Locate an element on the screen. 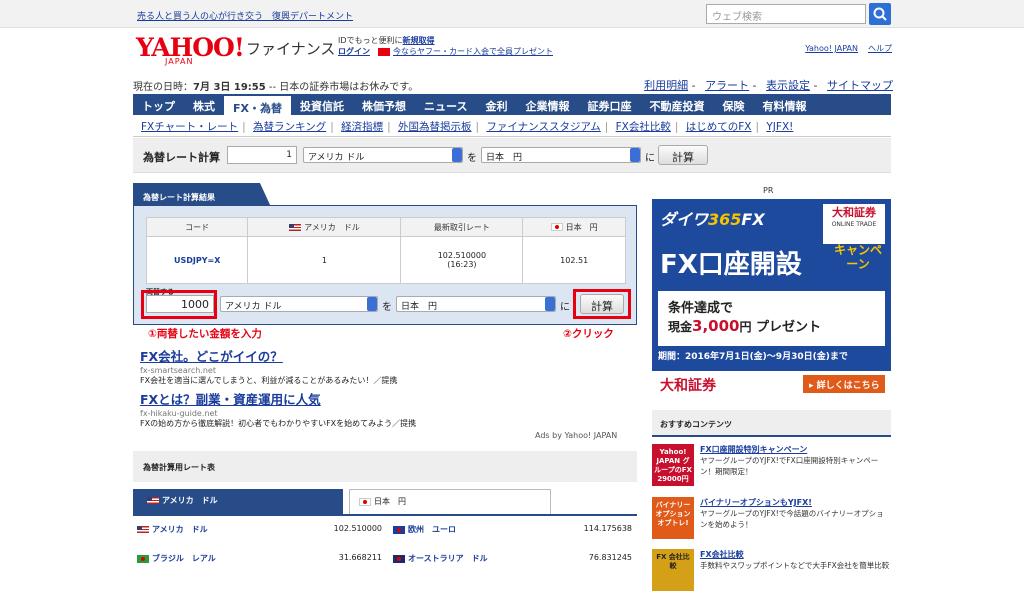  nav-funds: 投資信託 is located at coordinates (322, 104).